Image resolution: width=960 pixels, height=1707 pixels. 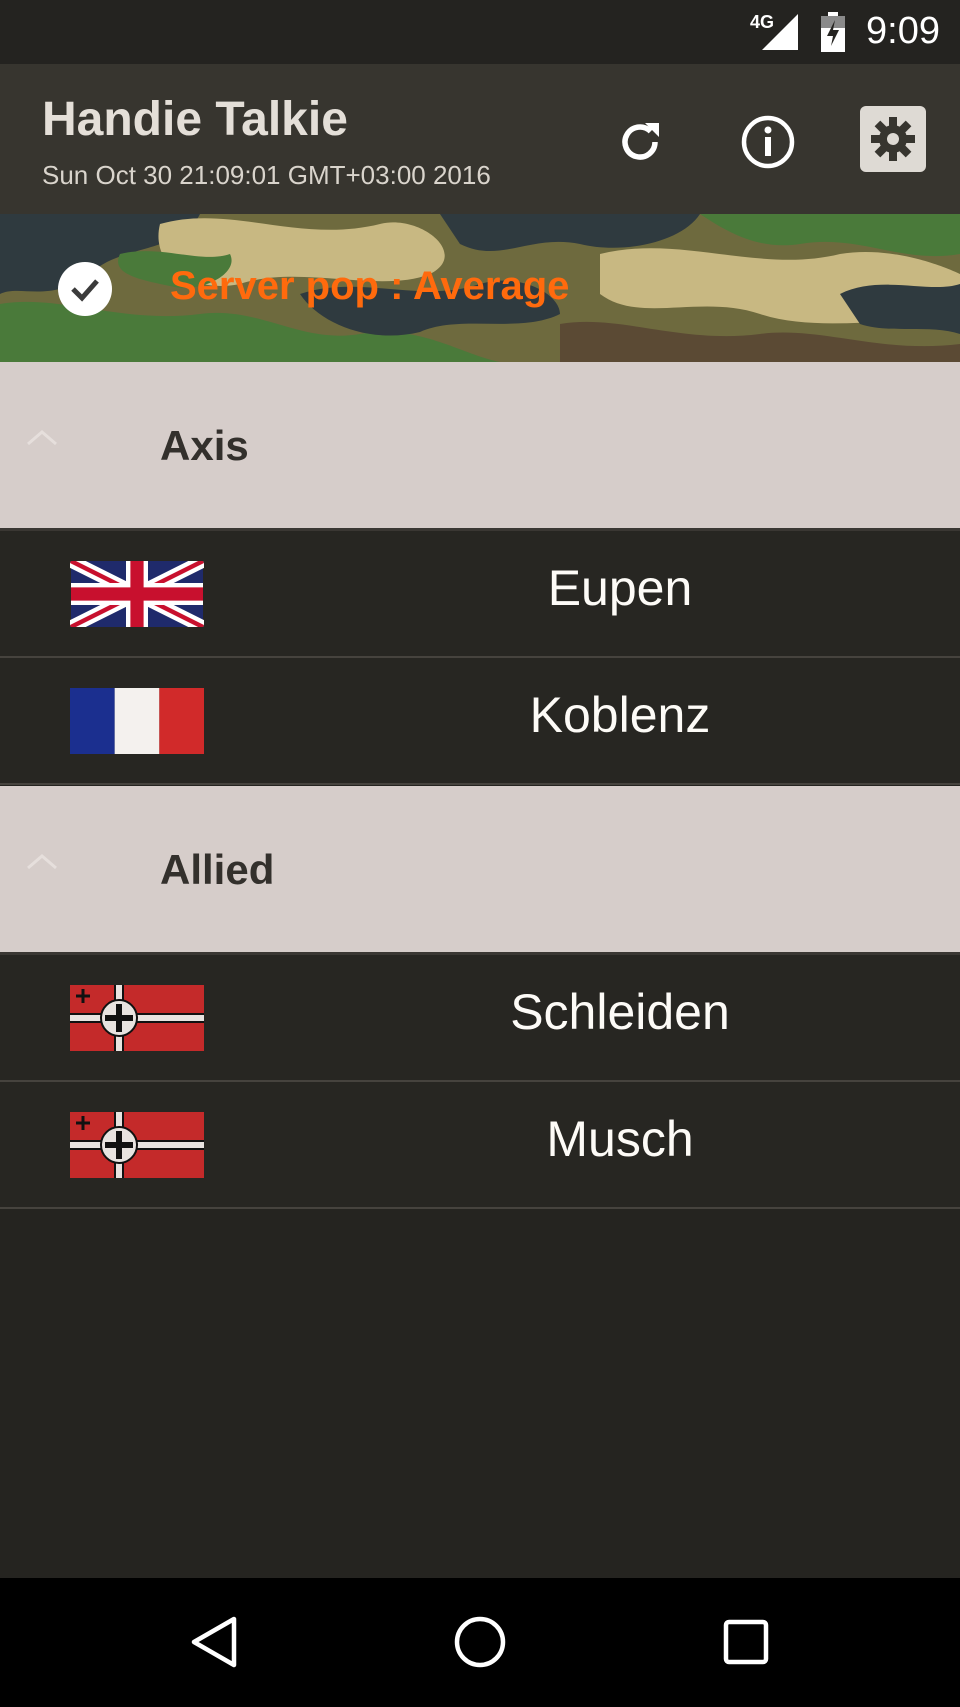 I want to click on server-name: Musch, so click(x=620, y=1139).